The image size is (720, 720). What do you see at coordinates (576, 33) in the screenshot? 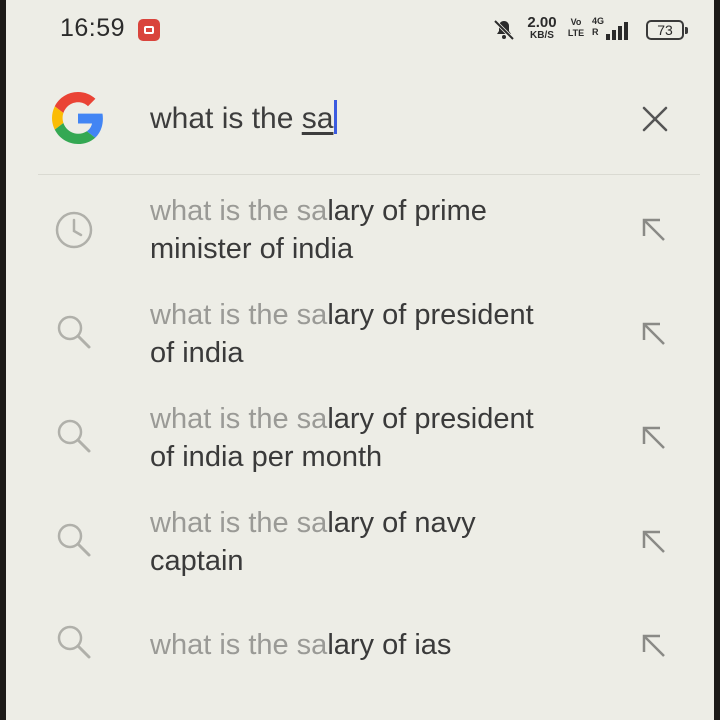
I see `volte-bottom: LTE` at bounding box center [576, 33].